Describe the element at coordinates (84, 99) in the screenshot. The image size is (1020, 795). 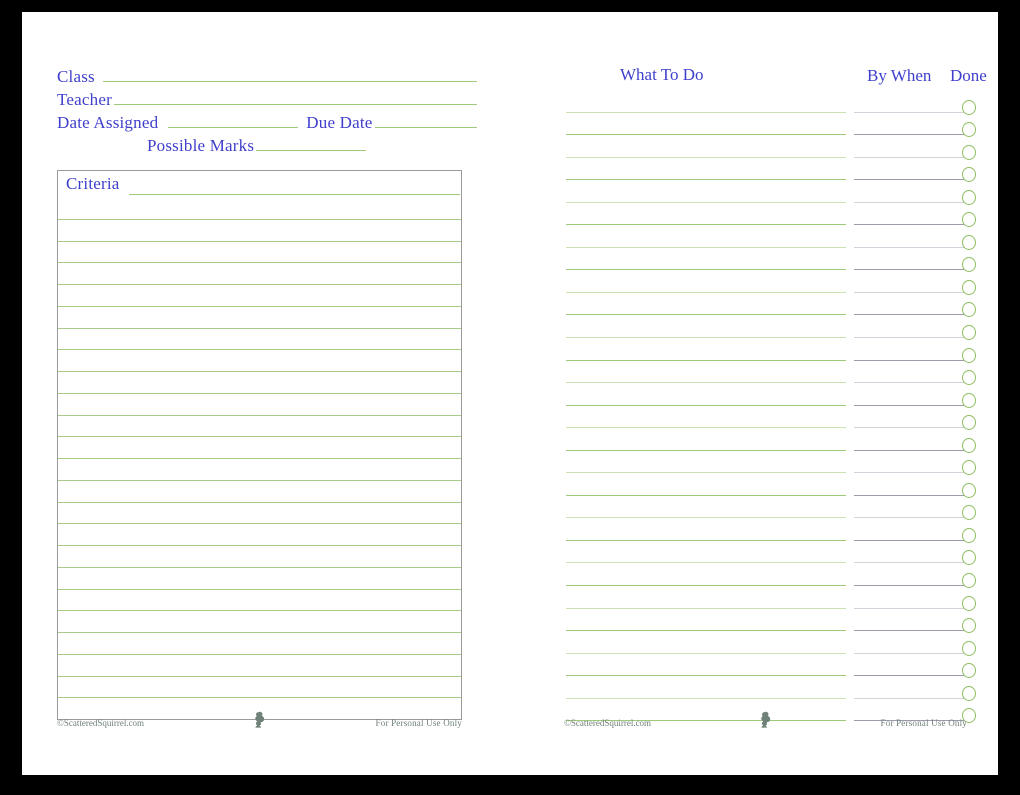
I see `teacher-label: Teacher` at that location.